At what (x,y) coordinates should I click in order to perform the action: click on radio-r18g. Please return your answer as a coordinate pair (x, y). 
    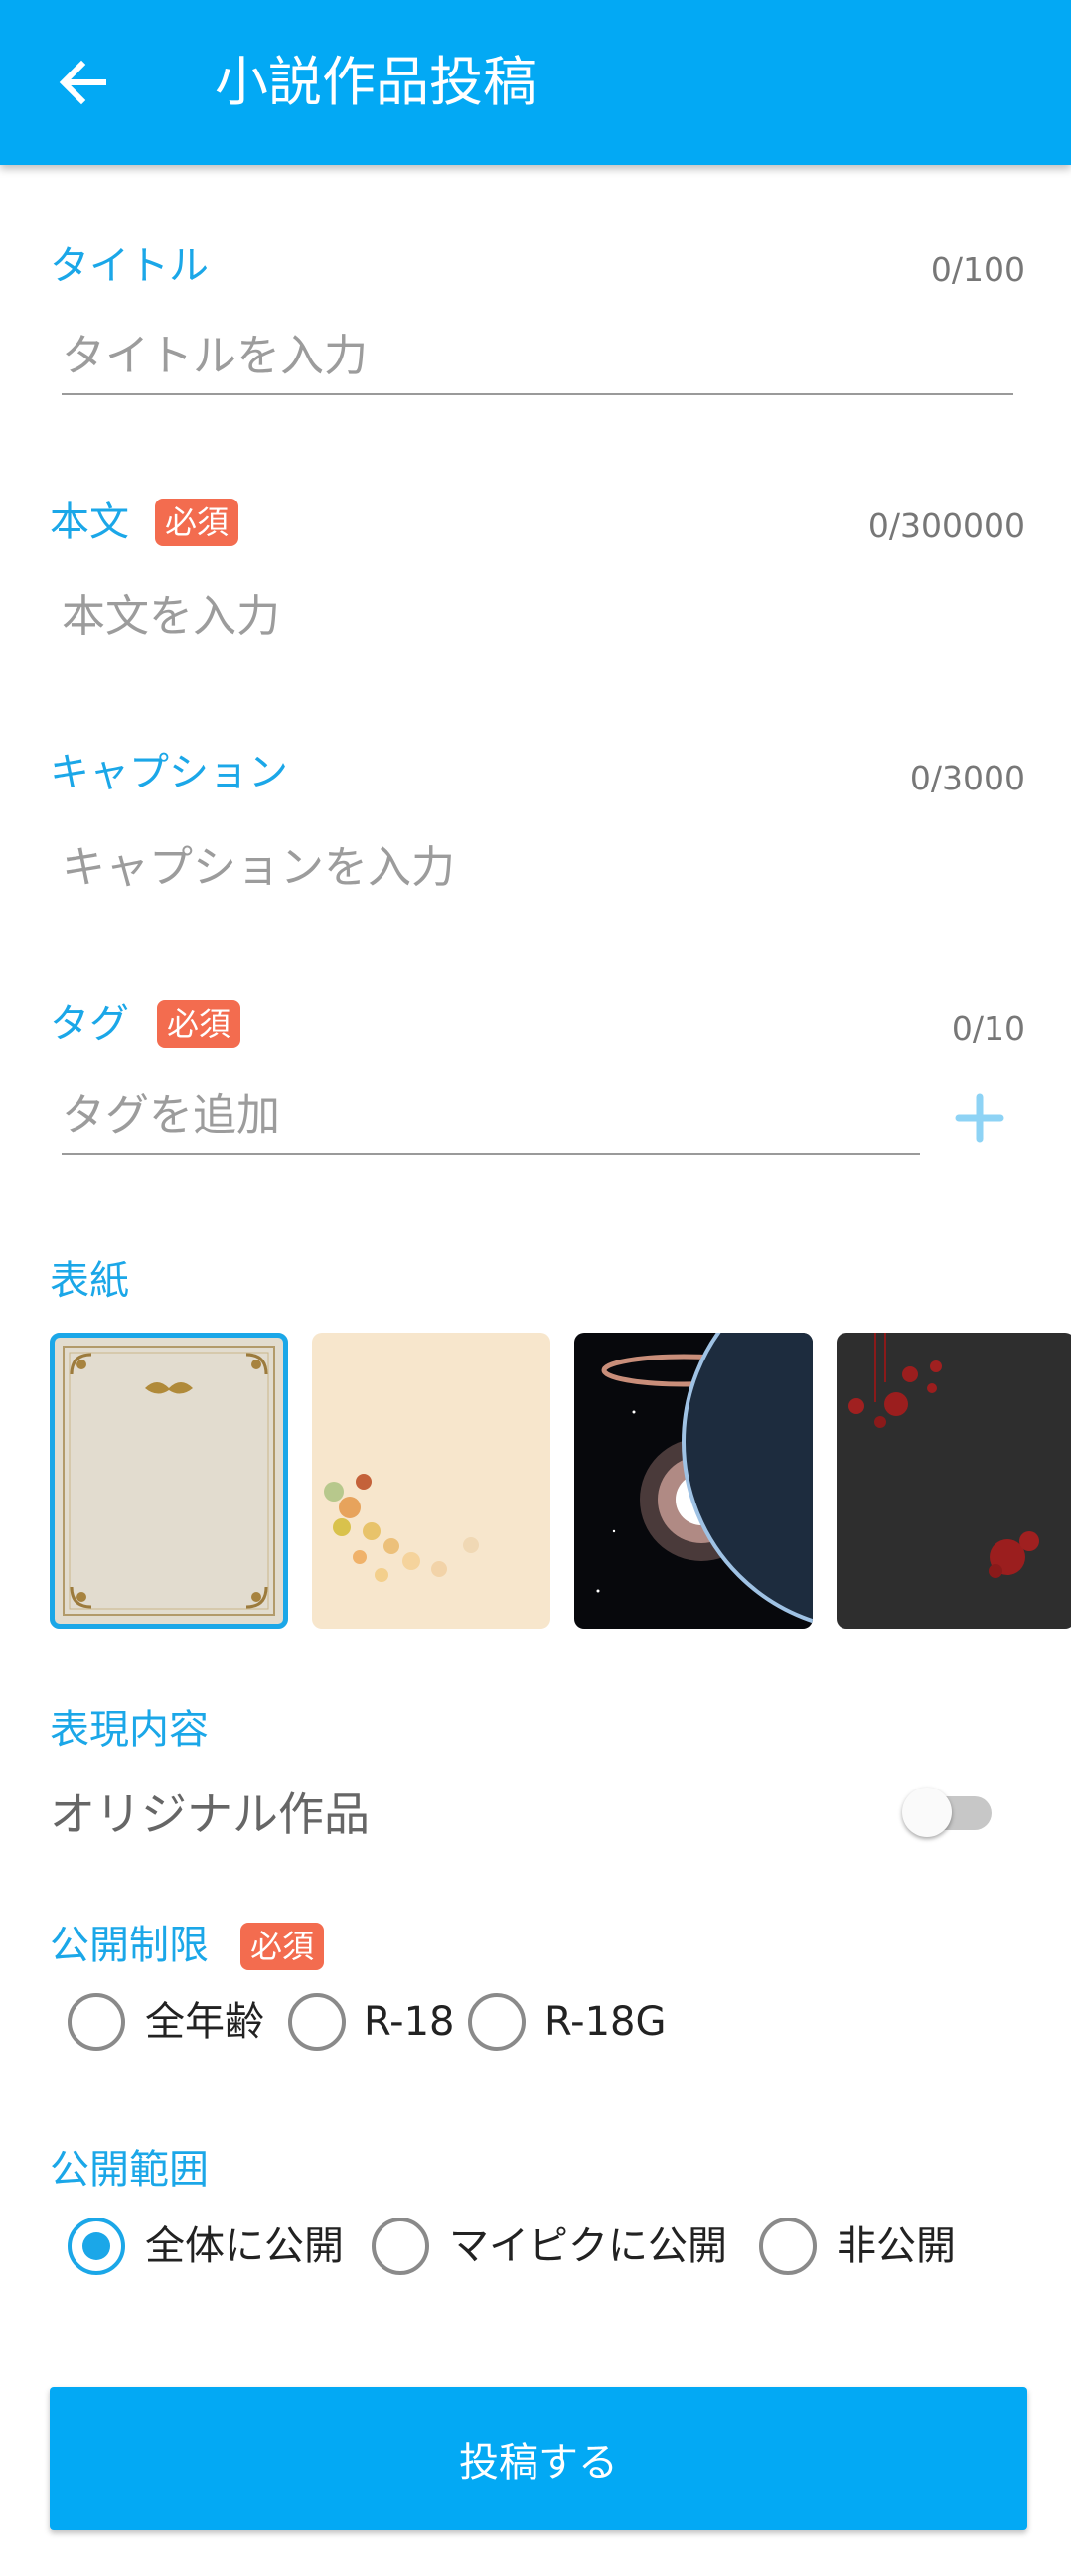
    Looking at the image, I should click on (497, 2022).